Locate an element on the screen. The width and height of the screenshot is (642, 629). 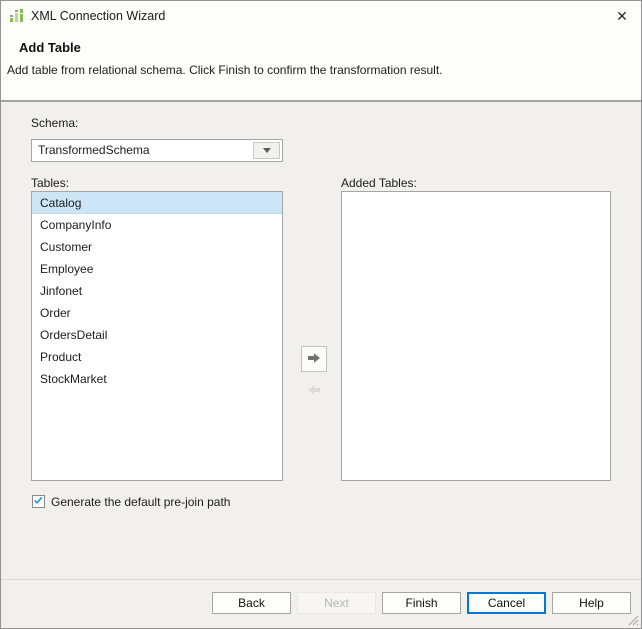
chevron-down-icon is located at coordinates (266, 150).